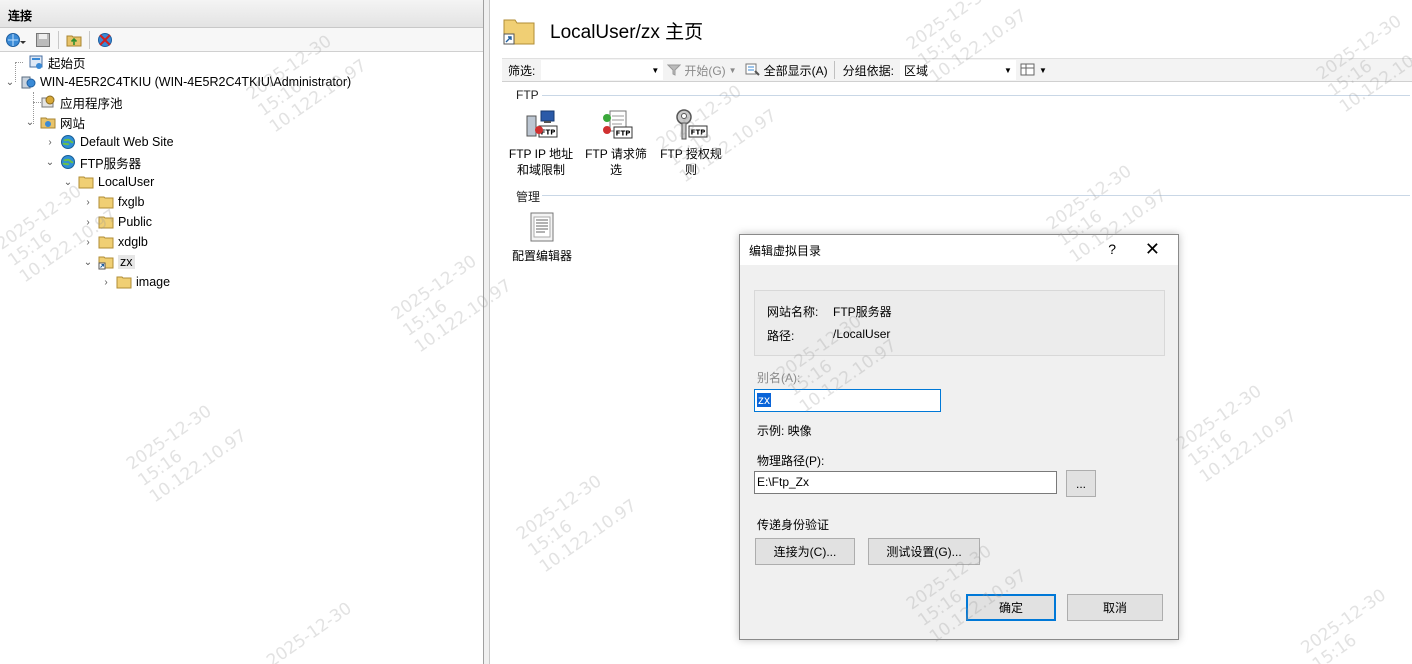  I want to click on save-icon, so click(43, 39).